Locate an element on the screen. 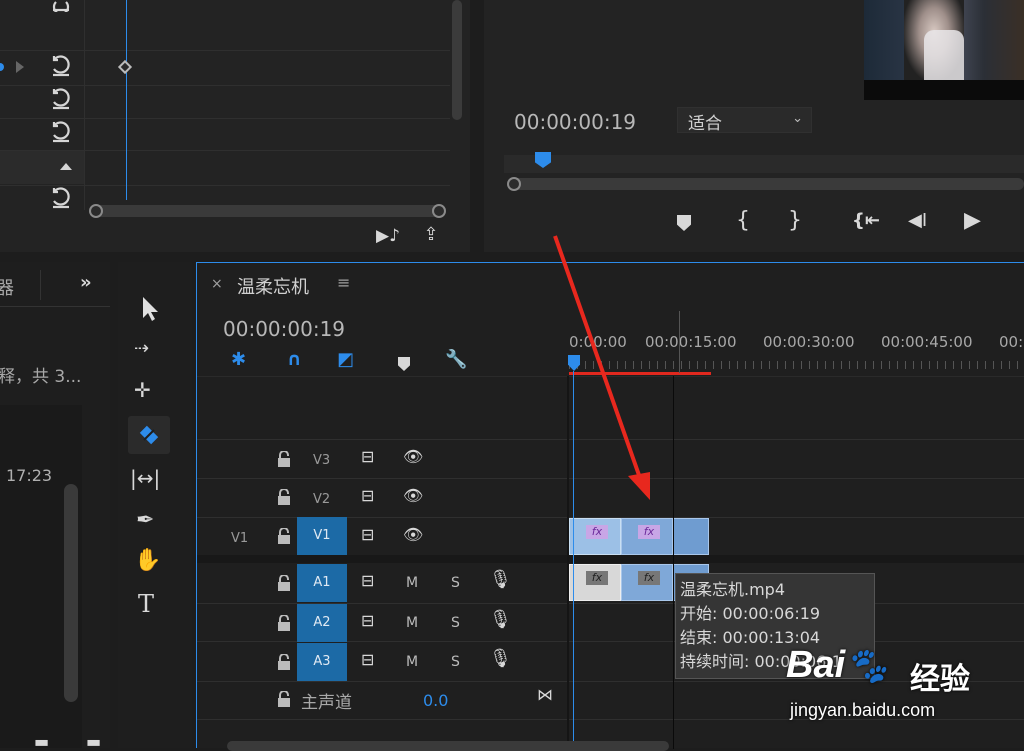 Image resolution: width=1024 pixels, height=751 pixels. effect-playhead is located at coordinates (126, 100).